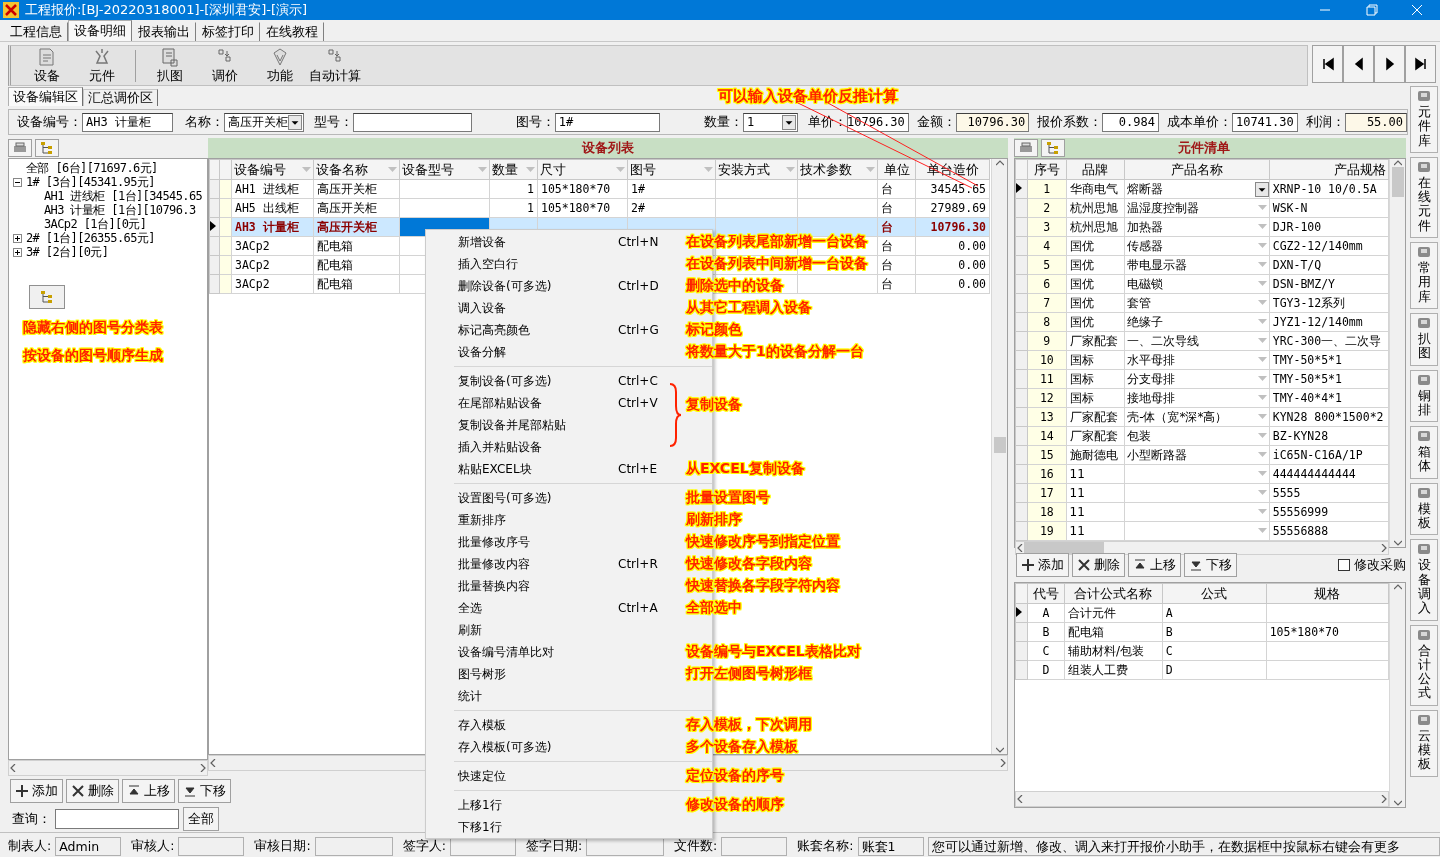 This screenshot has width=1440, height=857. What do you see at coordinates (264, 122) in the screenshot?
I see `dropdown-field: 高压开关柜` at bounding box center [264, 122].